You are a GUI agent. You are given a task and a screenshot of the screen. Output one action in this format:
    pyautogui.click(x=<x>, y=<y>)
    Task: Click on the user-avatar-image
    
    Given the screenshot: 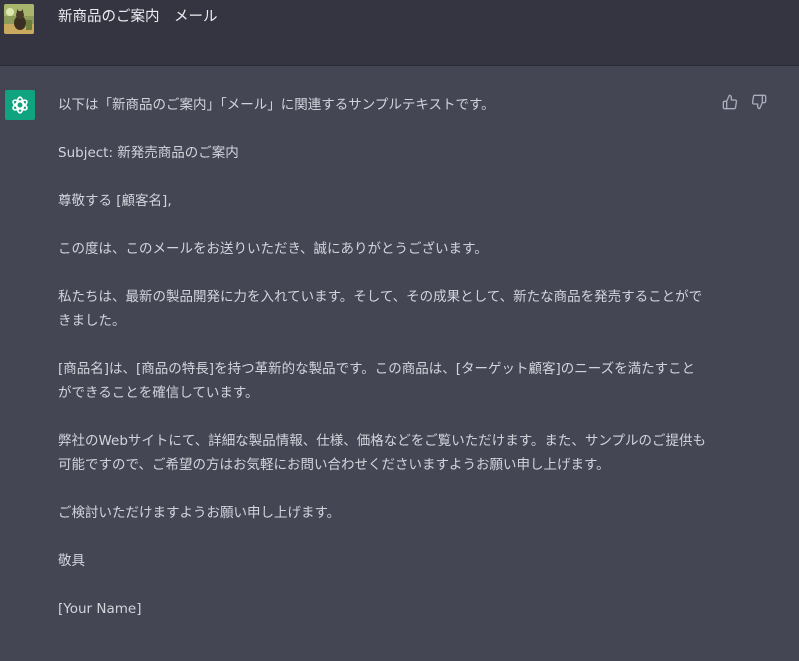 What is the action you would take?
    pyautogui.click(x=19, y=19)
    